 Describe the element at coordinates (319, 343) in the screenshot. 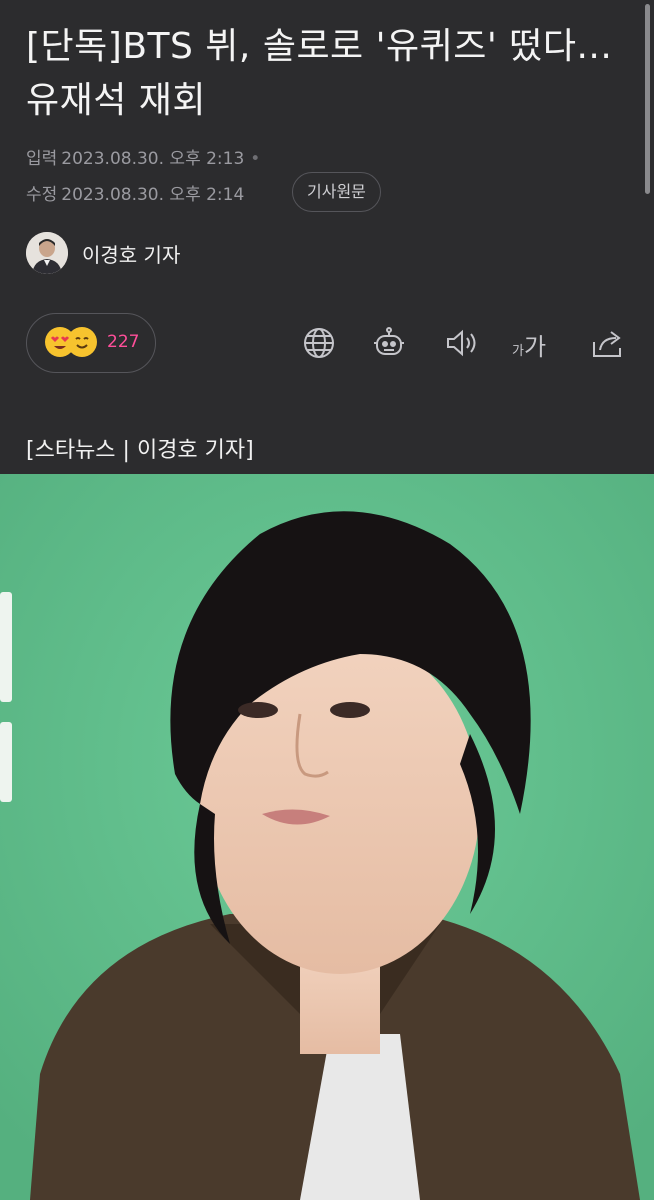

I see `globe-icon` at that location.